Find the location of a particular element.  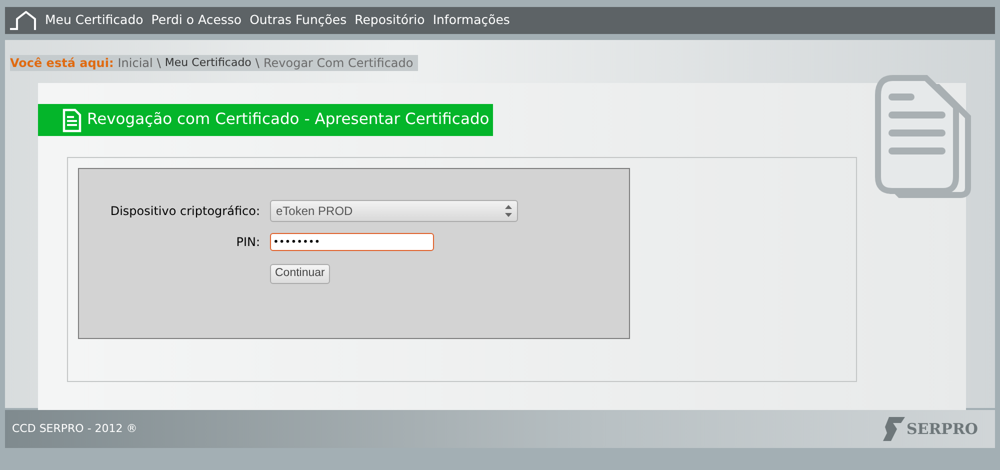

field-label: Dispositivo criptográfico: is located at coordinates (184, 211).